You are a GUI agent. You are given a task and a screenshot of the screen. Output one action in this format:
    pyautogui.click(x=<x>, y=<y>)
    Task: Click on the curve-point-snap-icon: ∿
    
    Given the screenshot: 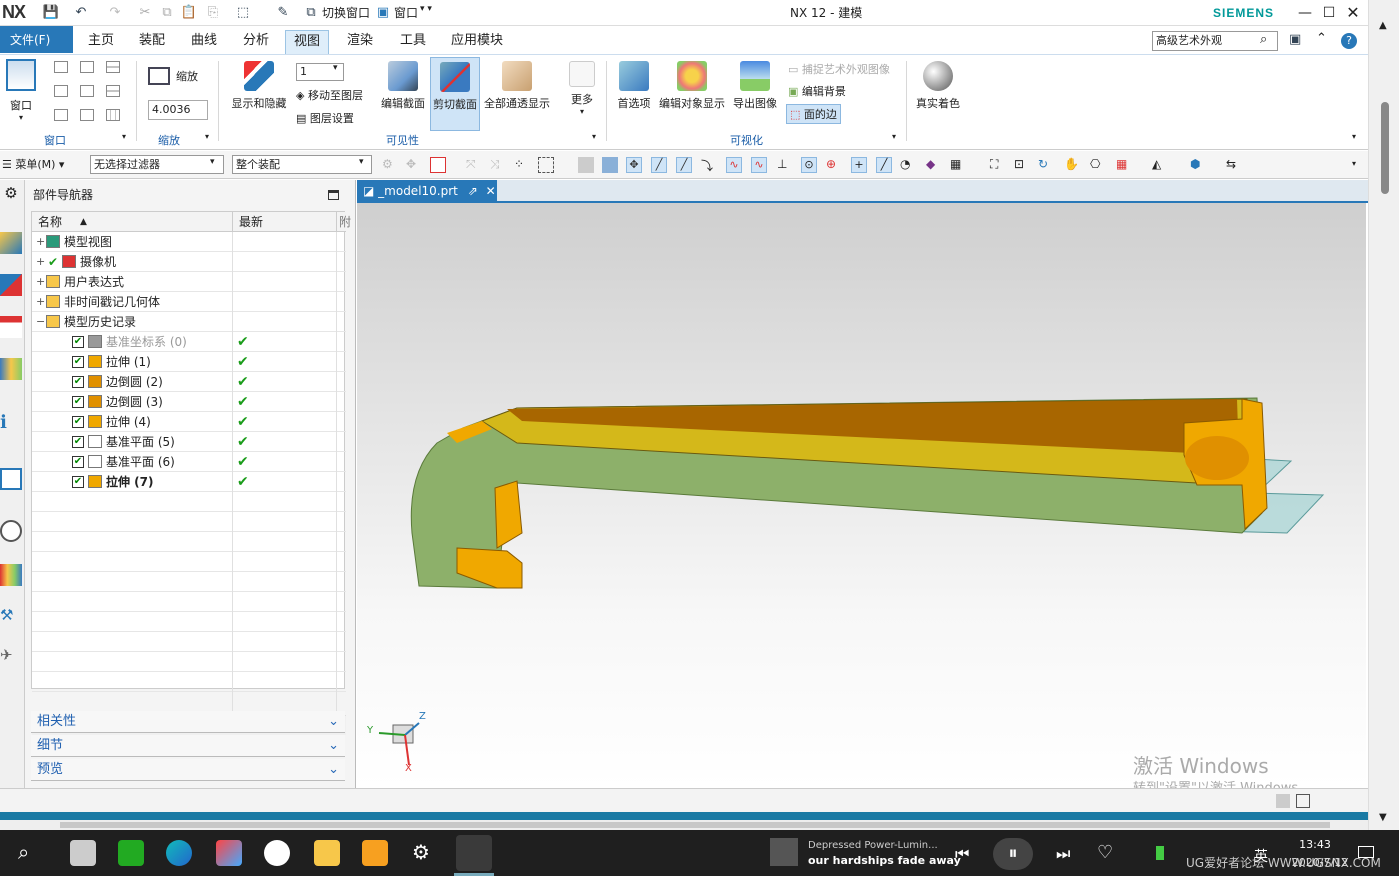 What is the action you would take?
    pyautogui.click(x=759, y=165)
    